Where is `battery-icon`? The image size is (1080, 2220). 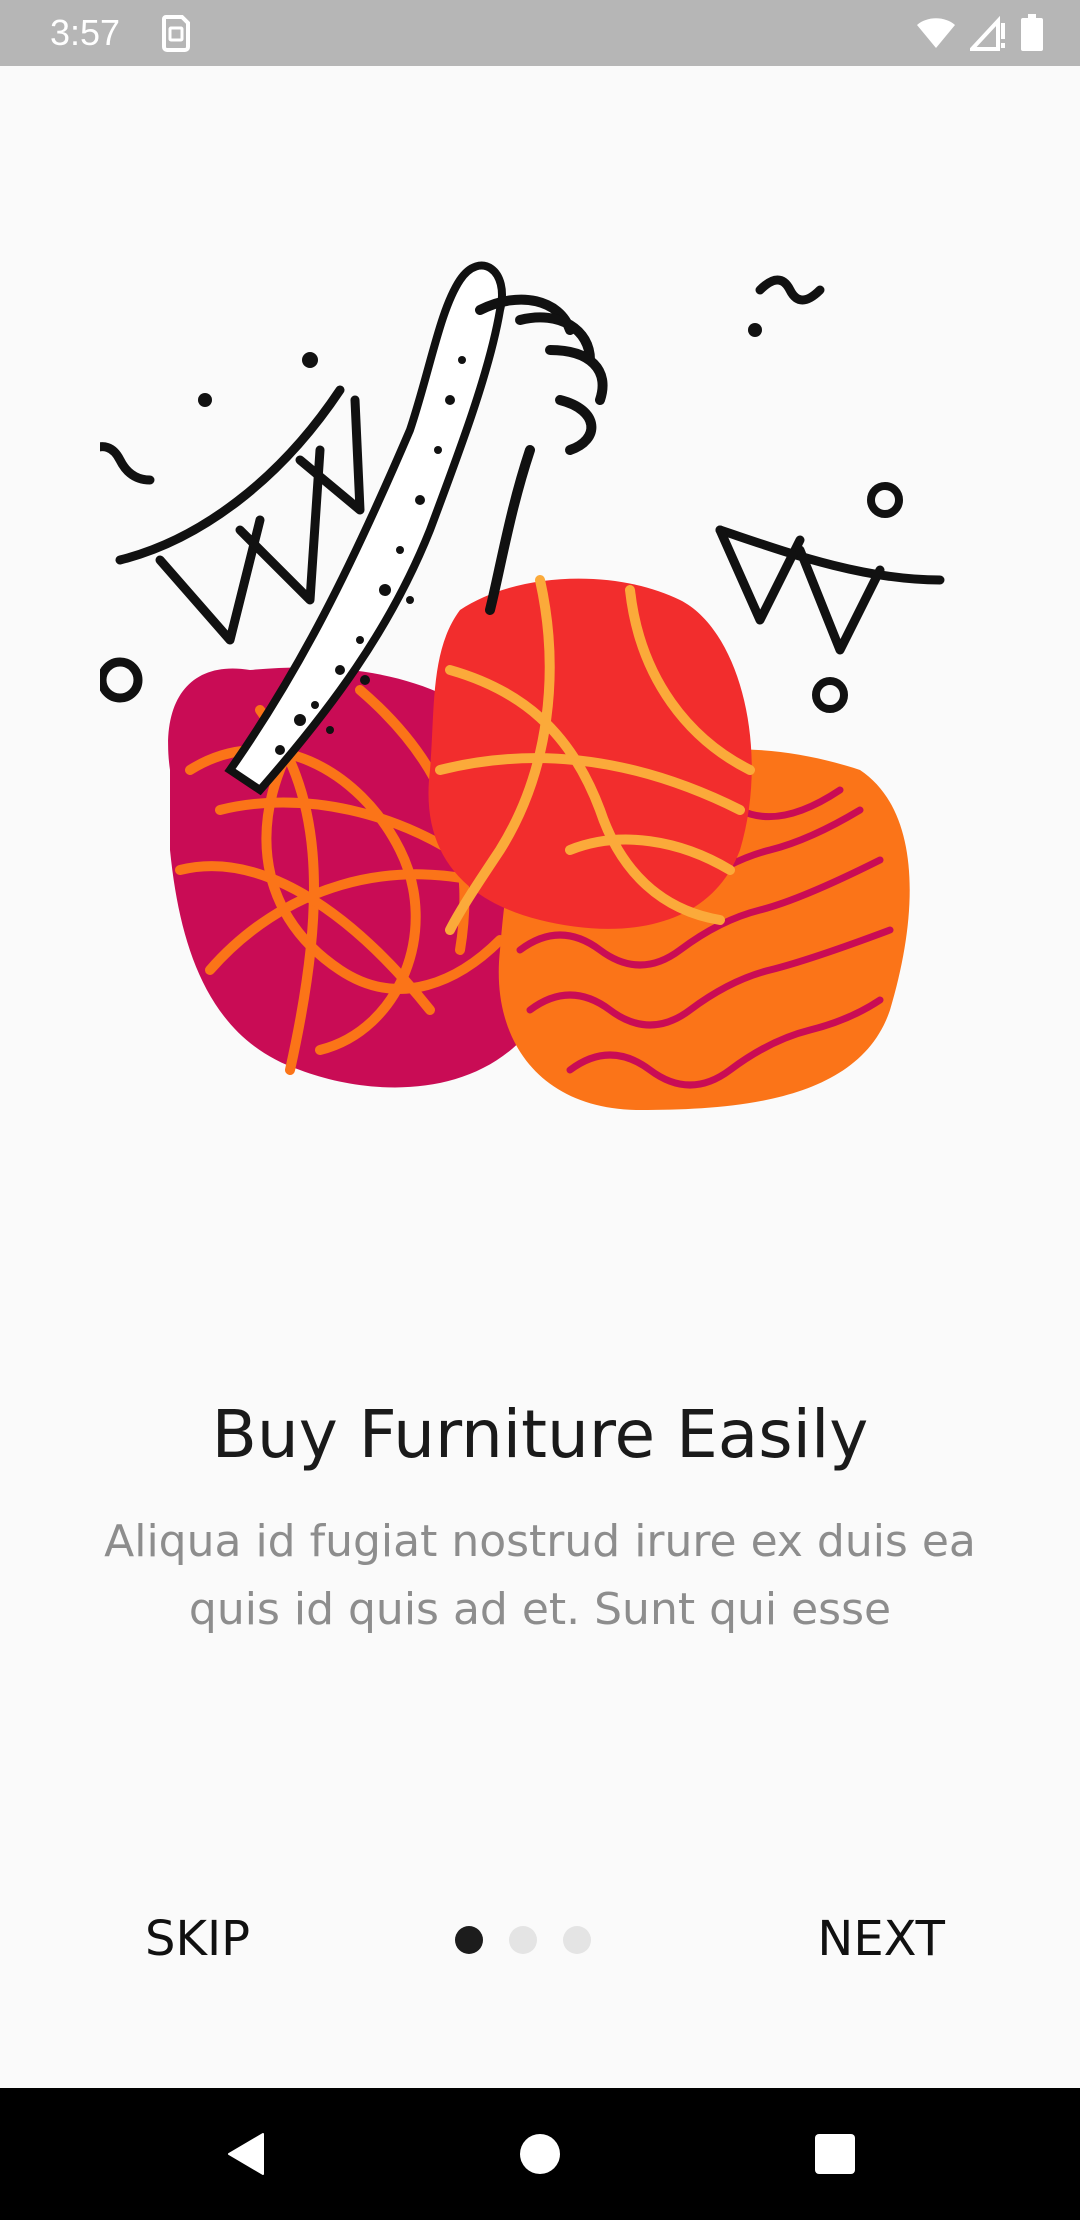 battery-icon is located at coordinates (1032, 33).